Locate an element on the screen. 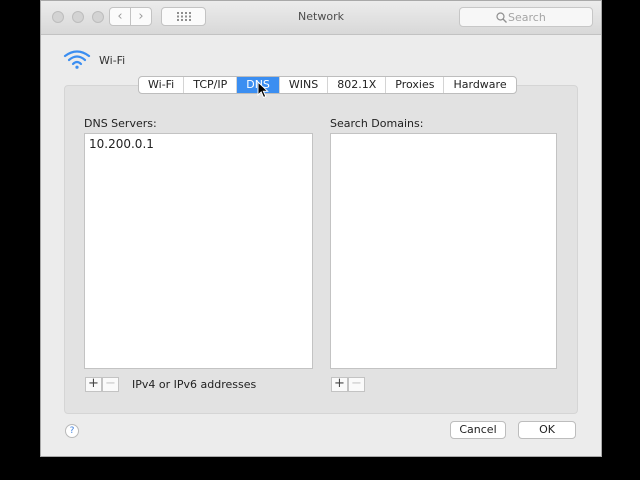 This screenshot has width=640, height=480. search-field is located at coordinates (526, 17).